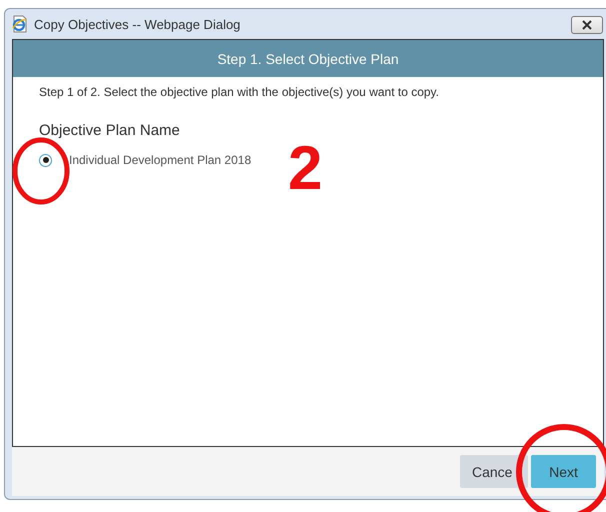  What do you see at coordinates (308, 58) in the screenshot?
I see `step-title: Step 1. Select Objective Plan` at bounding box center [308, 58].